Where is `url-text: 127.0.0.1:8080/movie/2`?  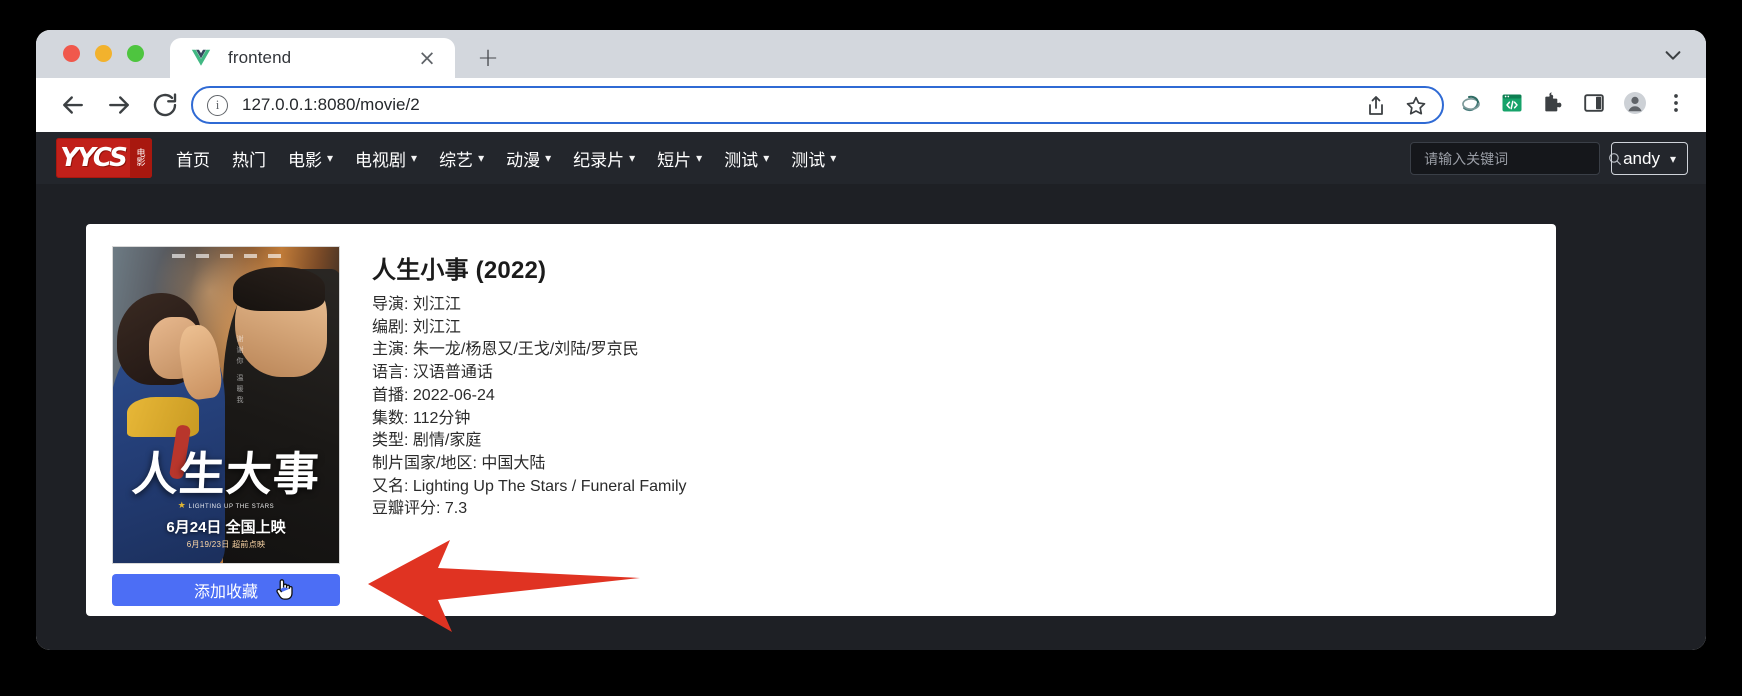 url-text: 127.0.0.1:8080/movie/2 is located at coordinates (331, 104).